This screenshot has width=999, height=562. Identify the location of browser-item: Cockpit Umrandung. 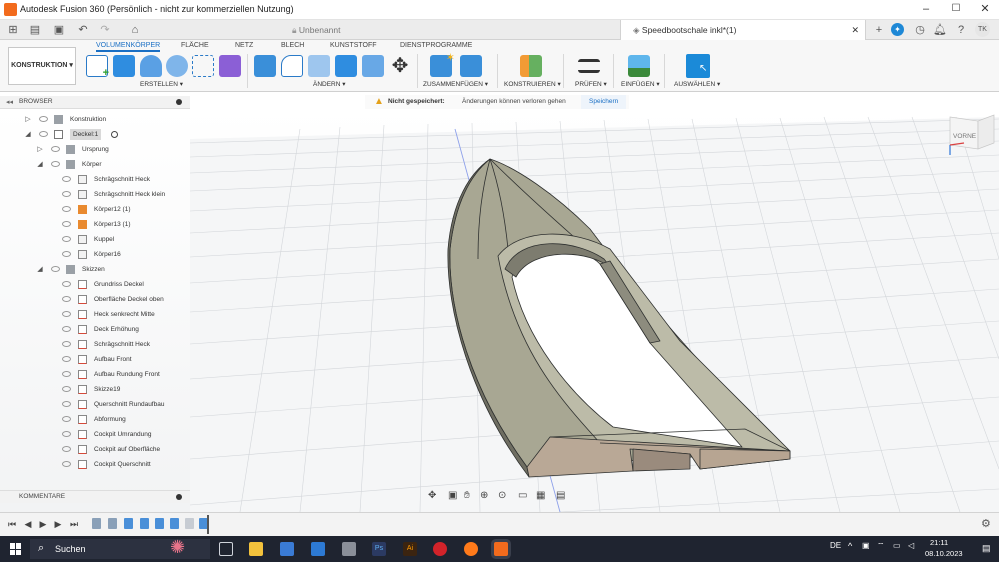
(95, 434).